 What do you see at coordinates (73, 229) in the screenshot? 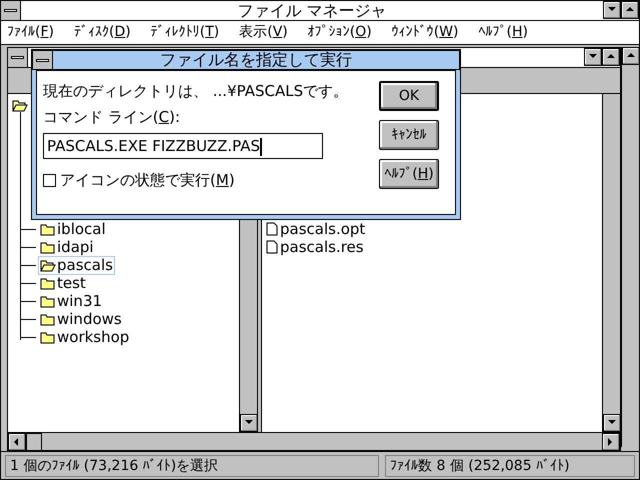
I see `tree-item: iblocal` at bounding box center [73, 229].